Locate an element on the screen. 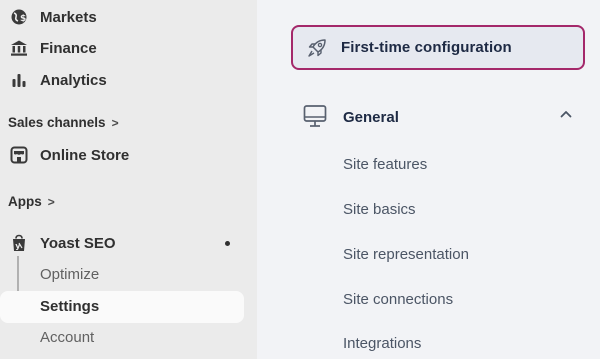  sales-channels-label: Sales channels is located at coordinates (57, 122).